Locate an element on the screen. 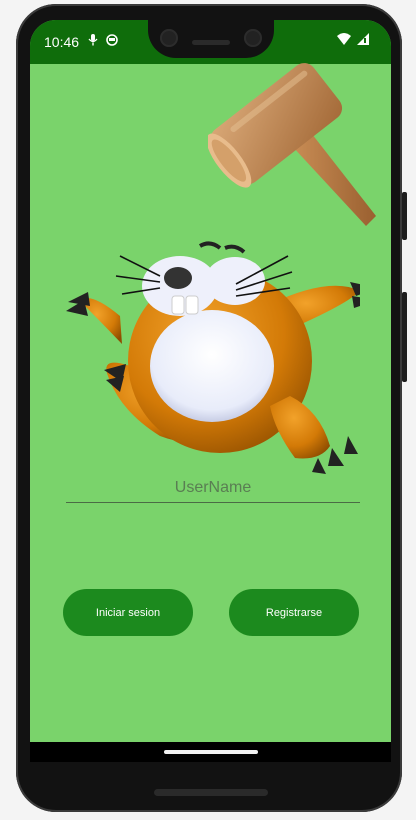 This screenshot has width=416, height=820. front-camera-left is located at coordinates (169, 38).